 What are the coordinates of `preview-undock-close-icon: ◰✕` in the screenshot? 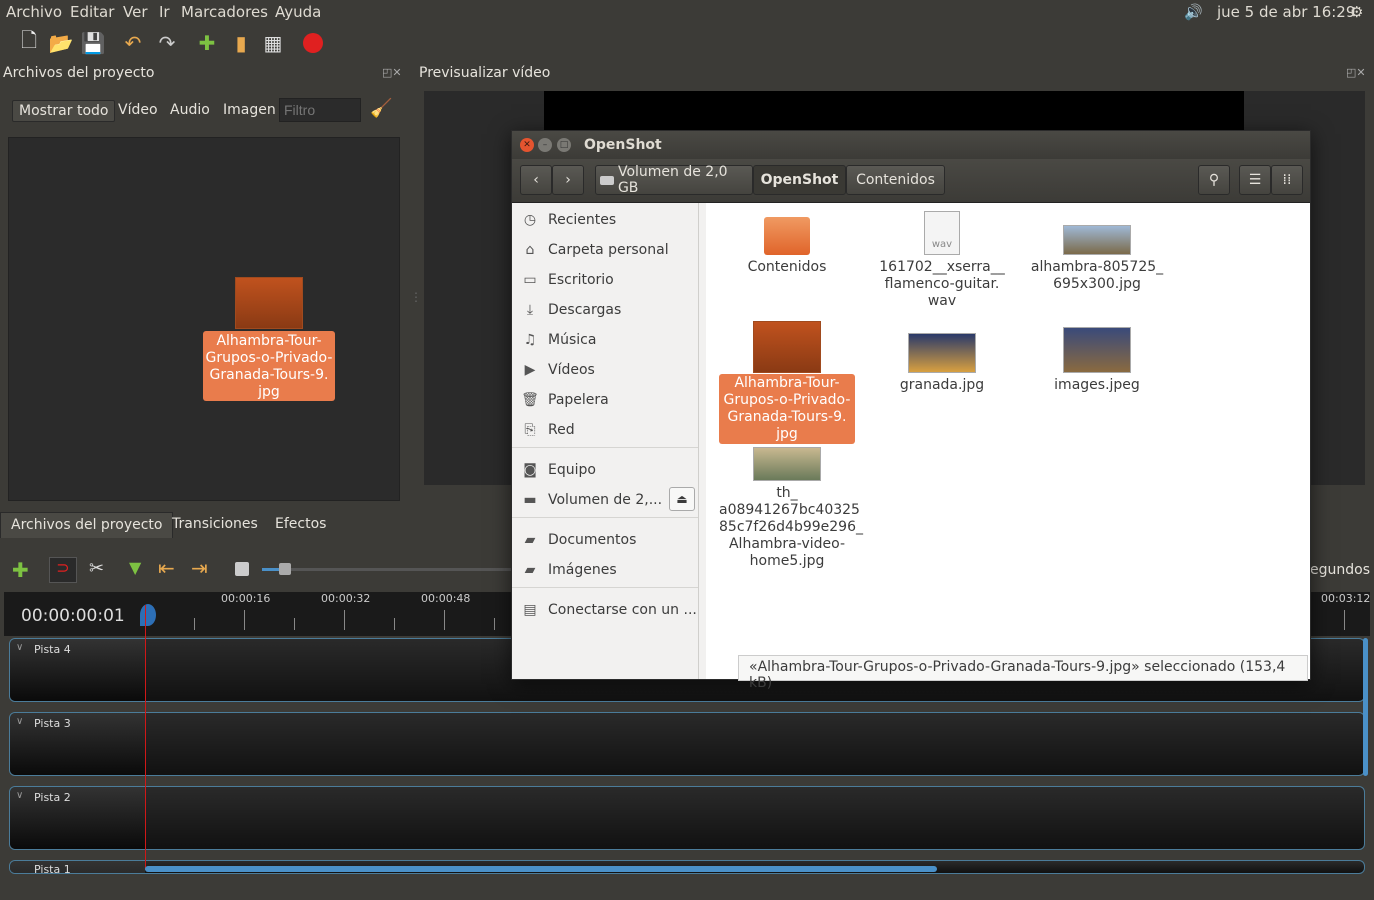 It's located at (1356, 72).